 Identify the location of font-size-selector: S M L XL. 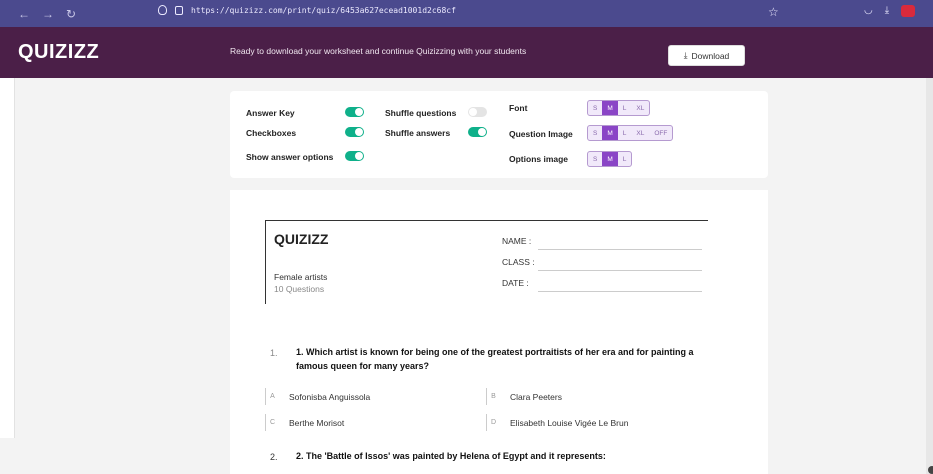
(619, 108).